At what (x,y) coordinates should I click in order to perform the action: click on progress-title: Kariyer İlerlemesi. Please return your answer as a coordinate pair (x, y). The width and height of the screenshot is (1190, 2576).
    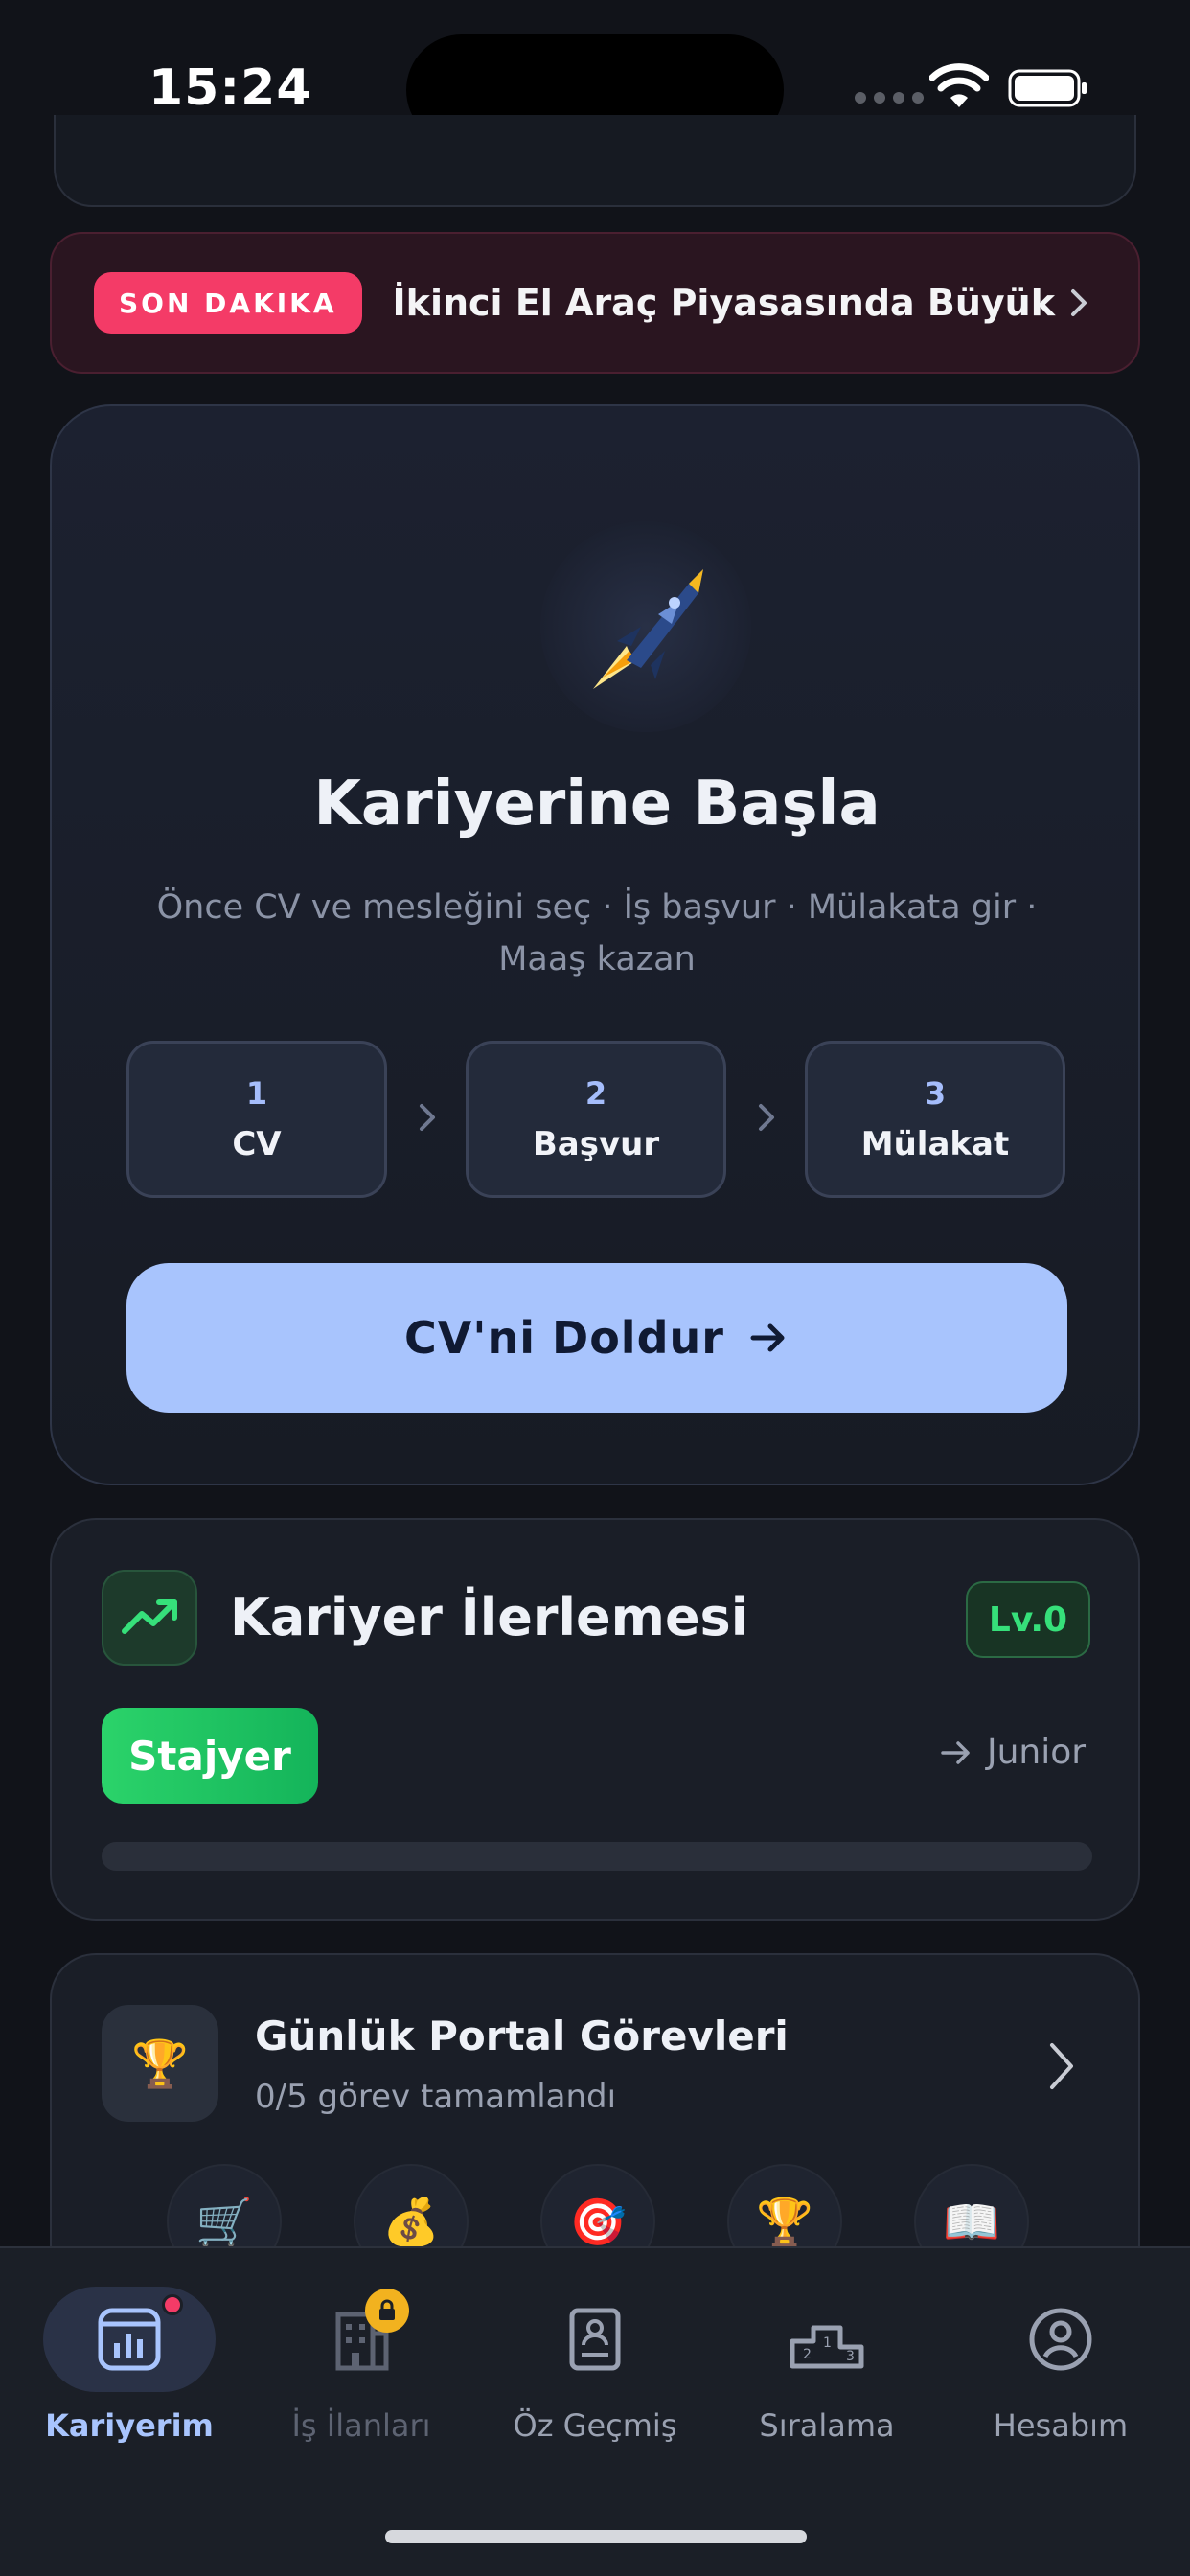
    Looking at the image, I should click on (490, 1617).